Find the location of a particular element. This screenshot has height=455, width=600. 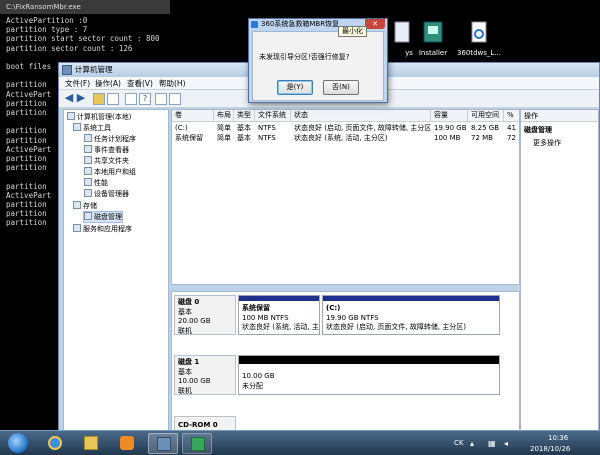

tree-item-event-viewer: 事件查看器 is located at coordinates (106, 150).